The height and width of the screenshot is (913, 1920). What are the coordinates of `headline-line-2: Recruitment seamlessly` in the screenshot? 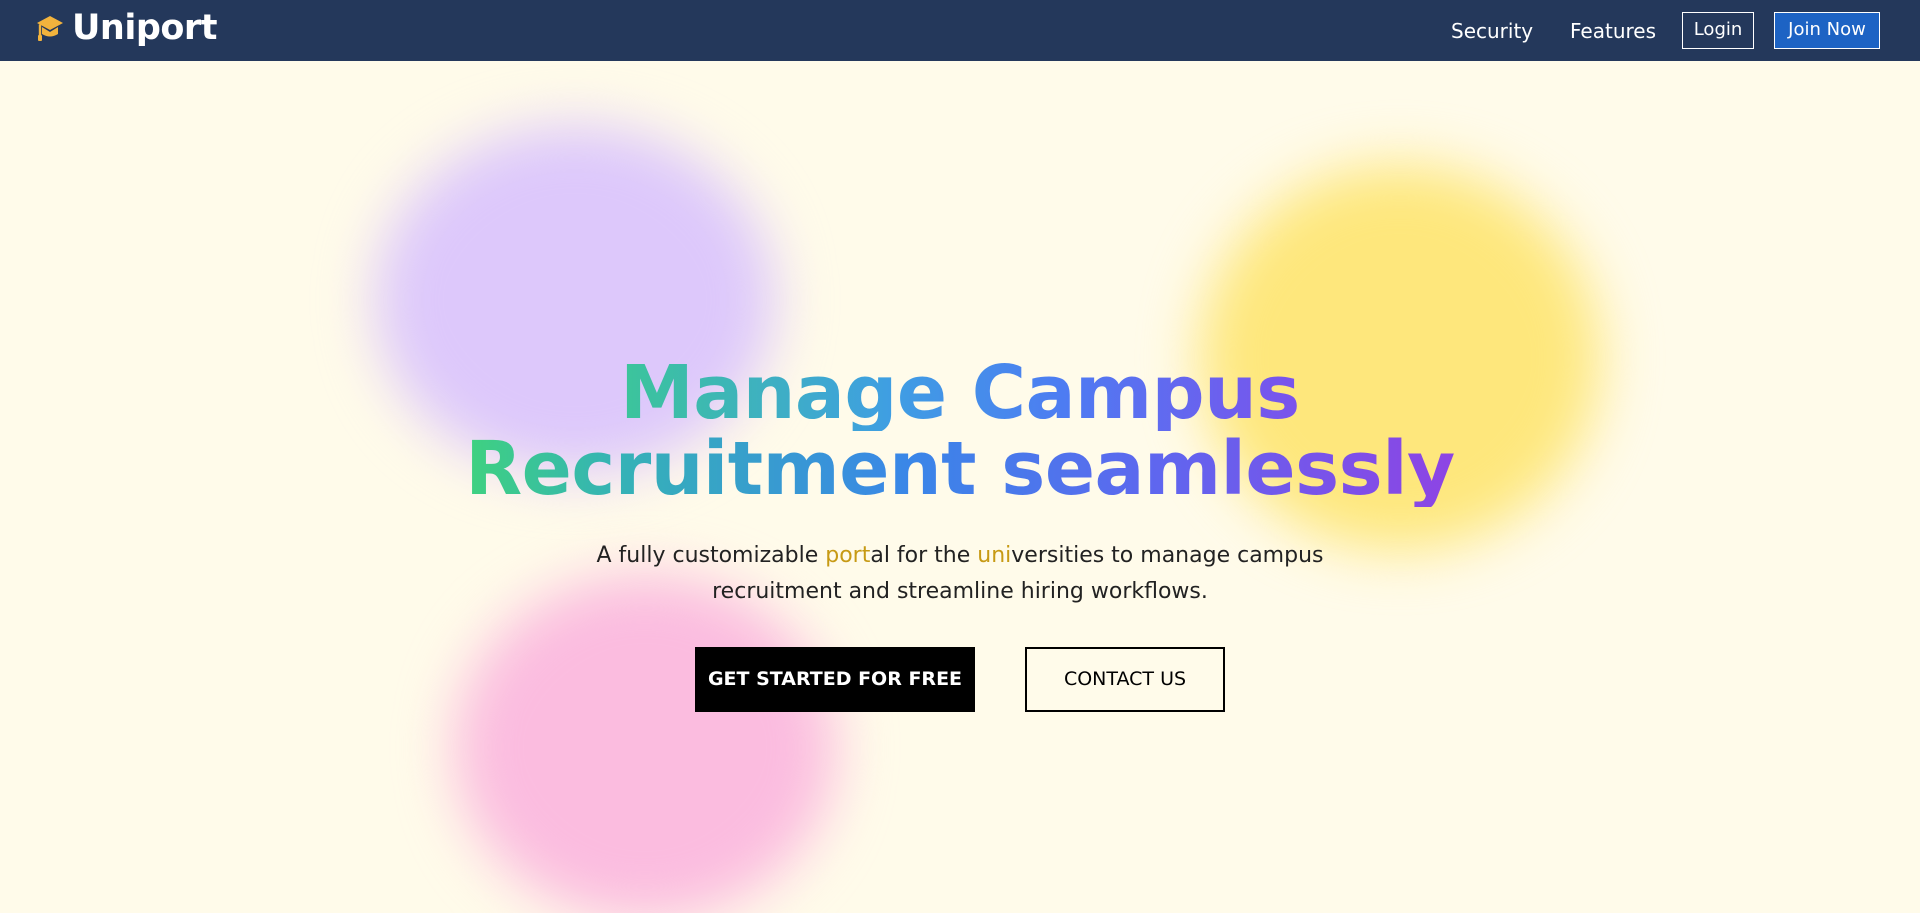 It's located at (960, 469).